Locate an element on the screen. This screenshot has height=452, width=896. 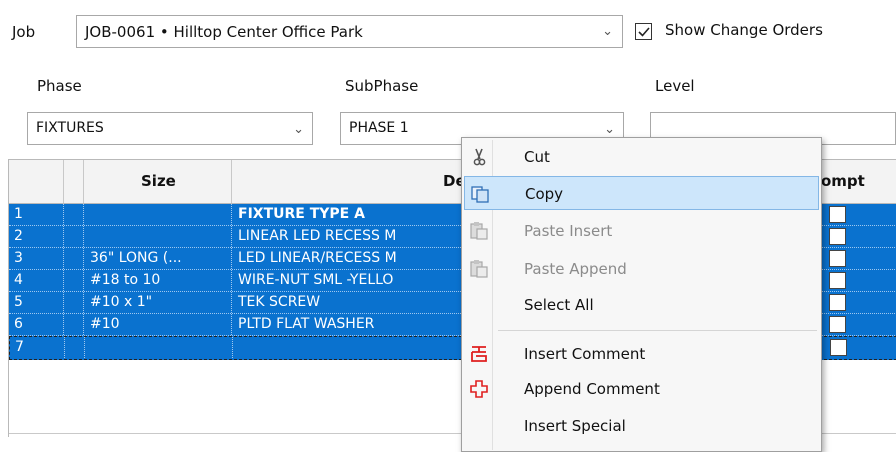
menu-item-insert-special: Insert Special is located at coordinates (641, 426).